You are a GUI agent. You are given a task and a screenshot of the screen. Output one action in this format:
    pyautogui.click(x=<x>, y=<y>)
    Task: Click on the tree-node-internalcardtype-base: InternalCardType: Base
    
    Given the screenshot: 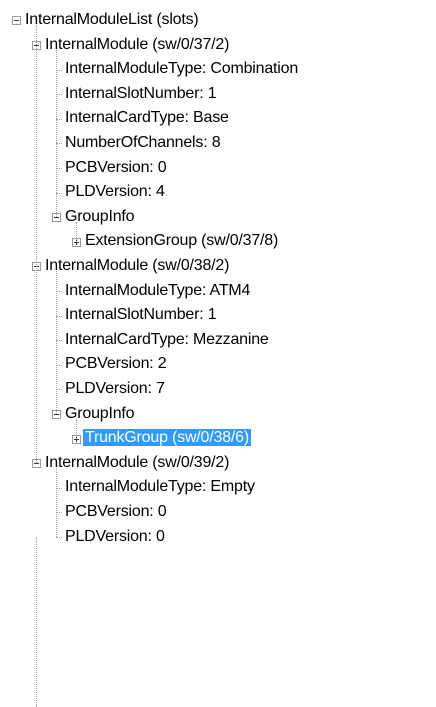 What is the action you would take?
    pyautogui.click(x=147, y=118)
    